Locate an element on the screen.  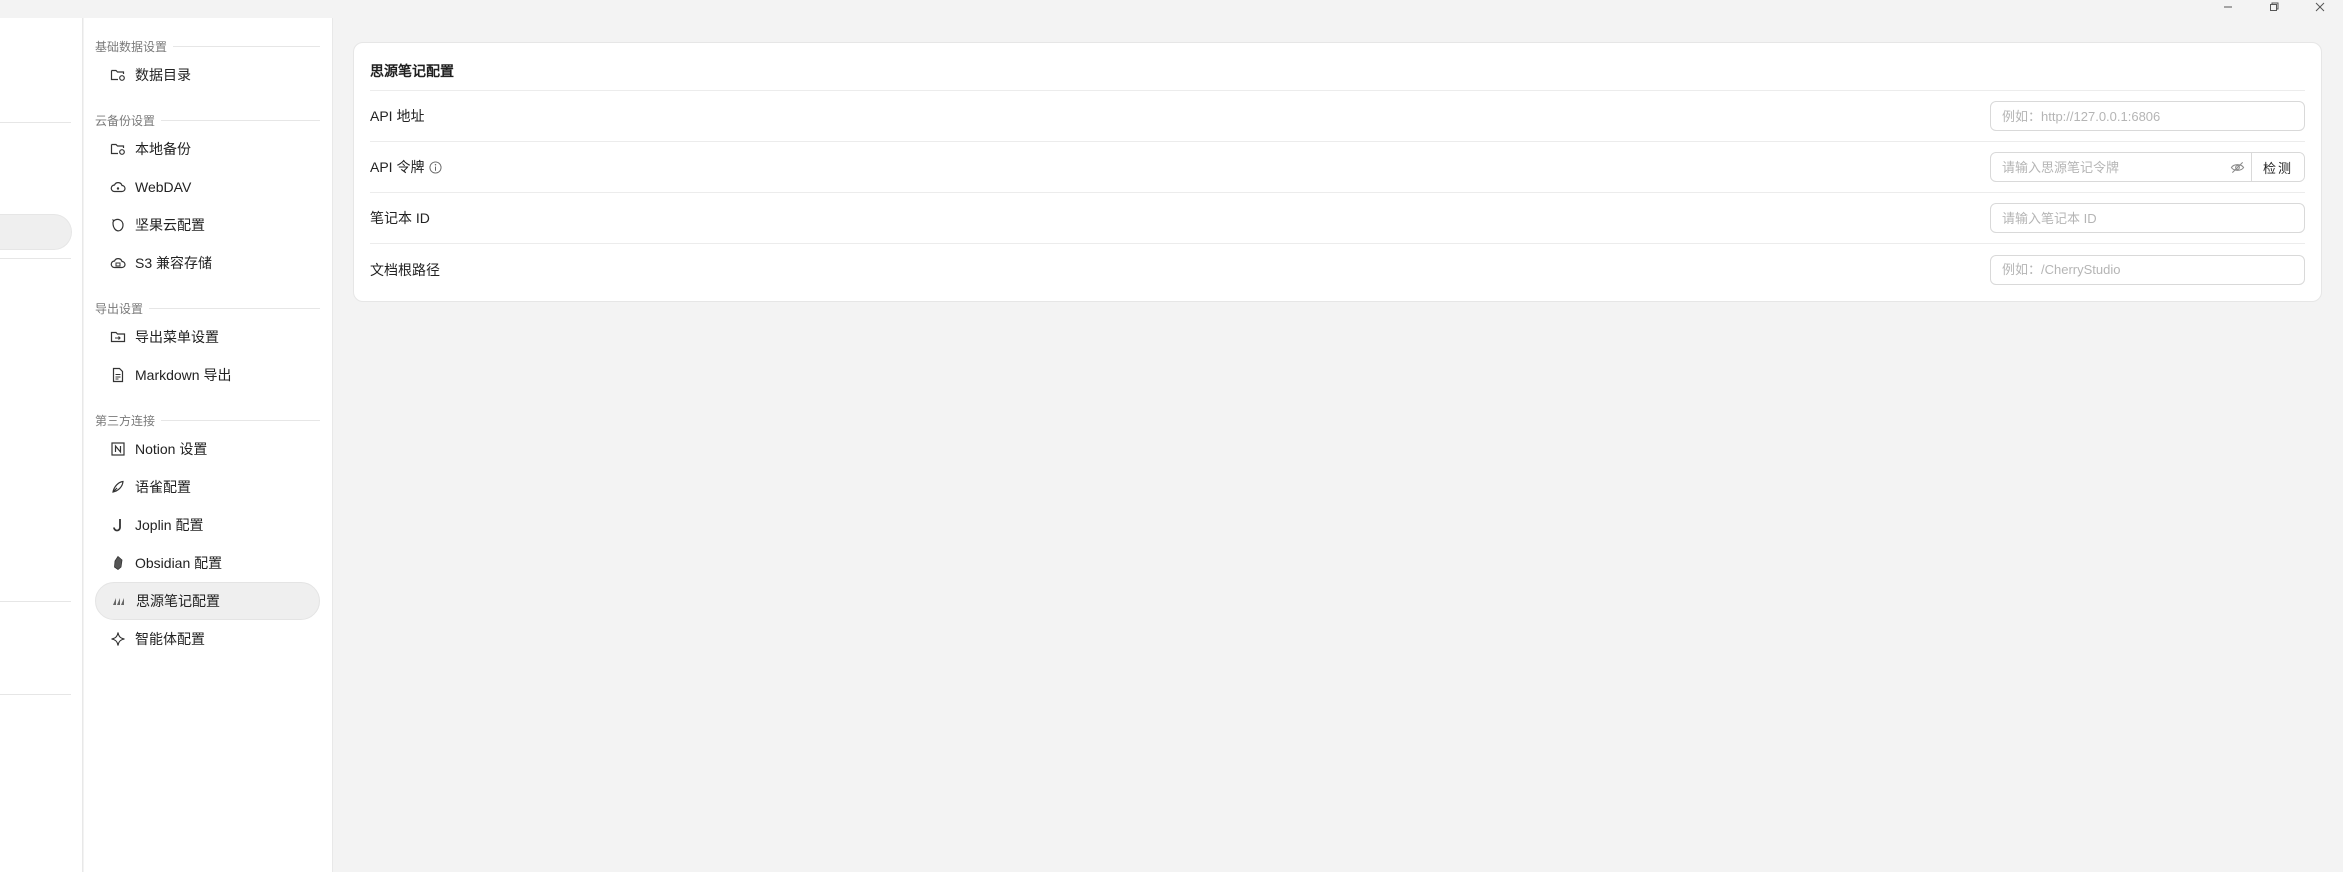
nav-item-joplin: Joplin 配置 is located at coordinates (207, 525).